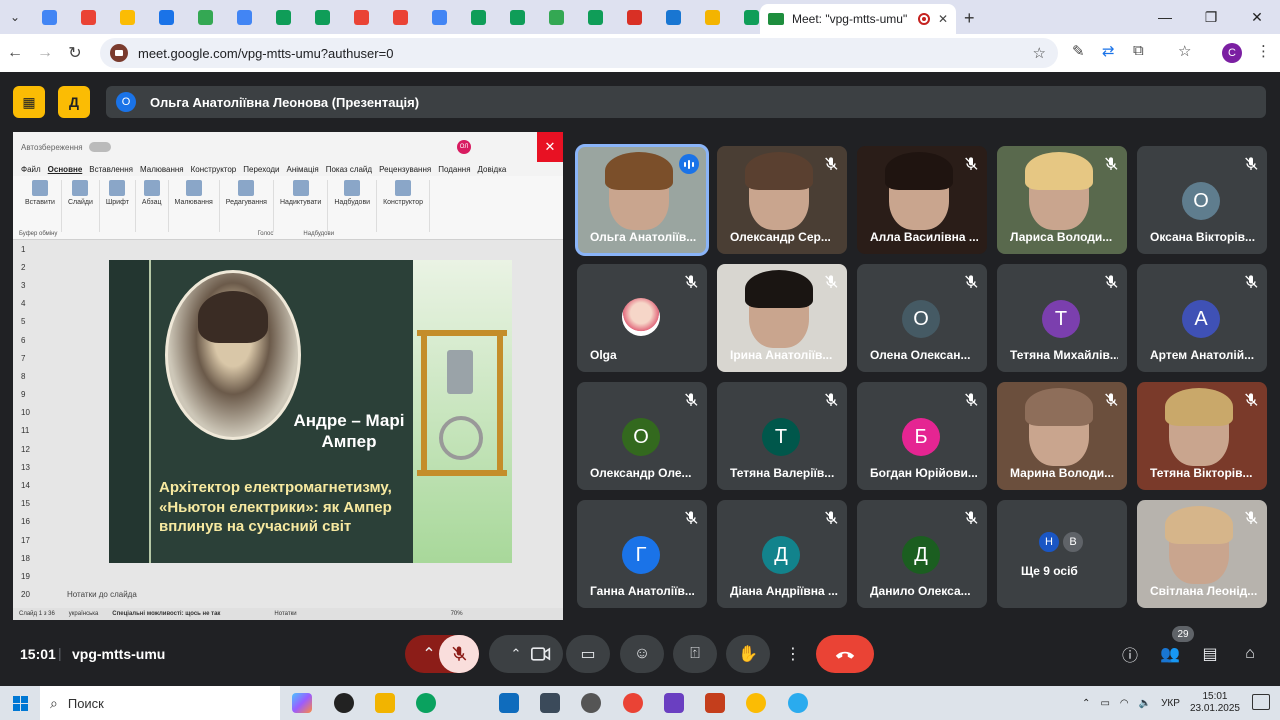  What do you see at coordinates (1130, 654) in the screenshot?
I see `meeting-info-icon: ⓘ` at bounding box center [1130, 654].